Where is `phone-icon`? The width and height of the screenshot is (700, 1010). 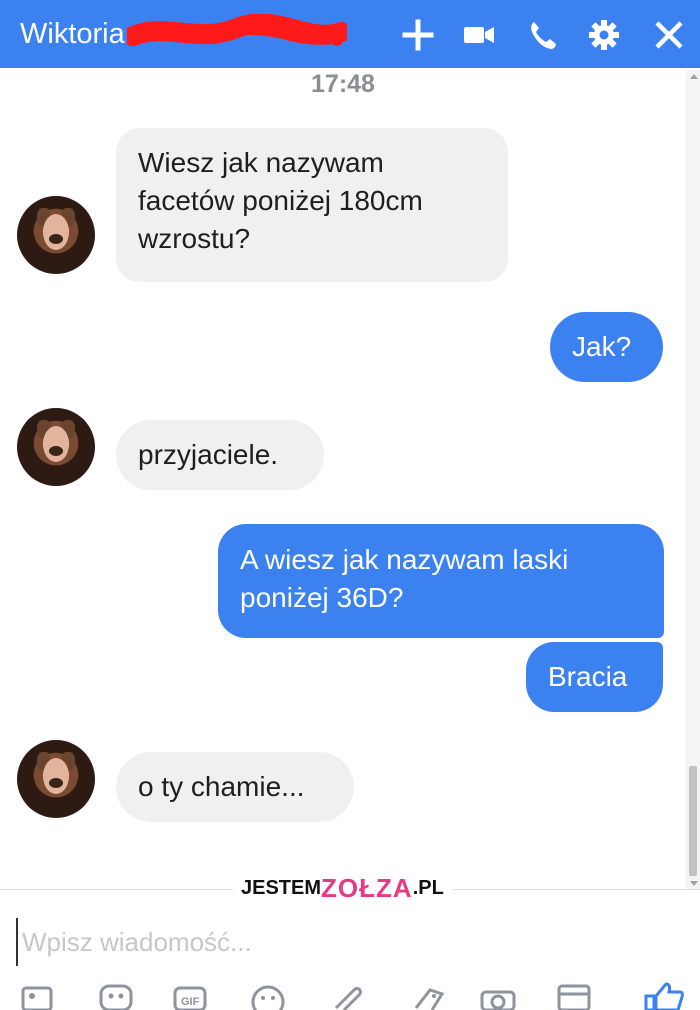 phone-icon is located at coordinates (543, 35).